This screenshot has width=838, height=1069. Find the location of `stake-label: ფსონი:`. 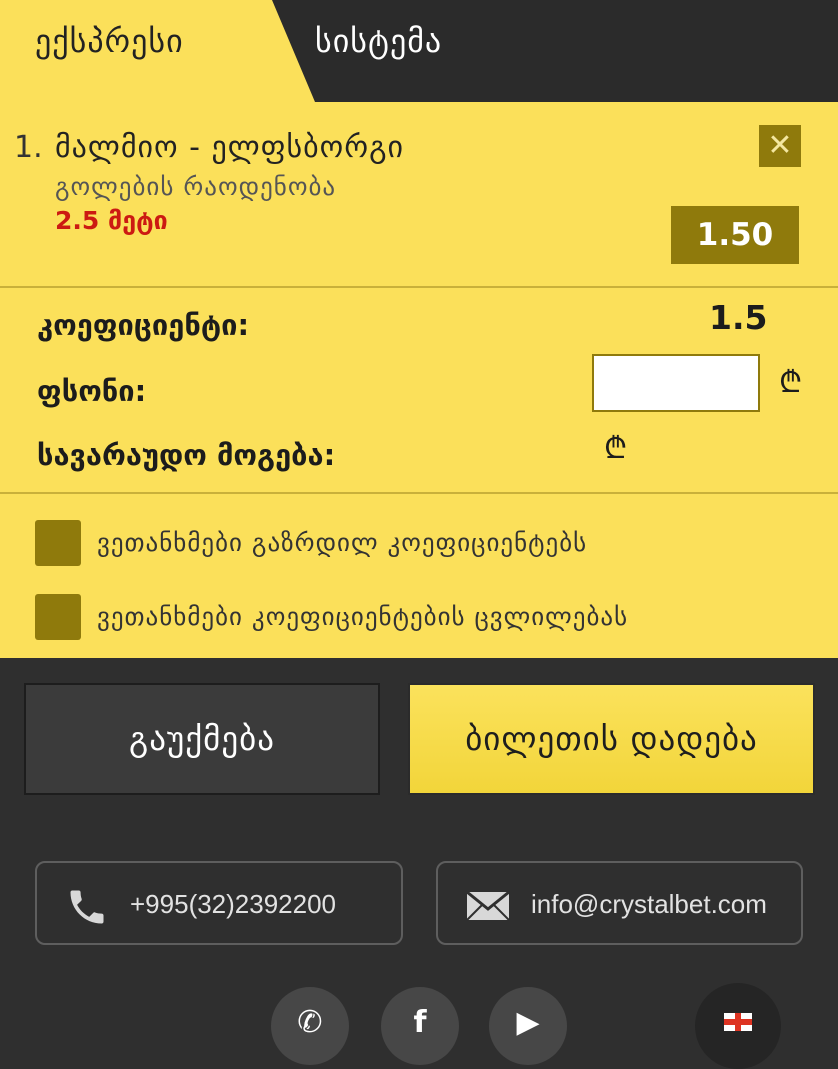

stake-label: ფსონი: is located at coordinates (92, 391).